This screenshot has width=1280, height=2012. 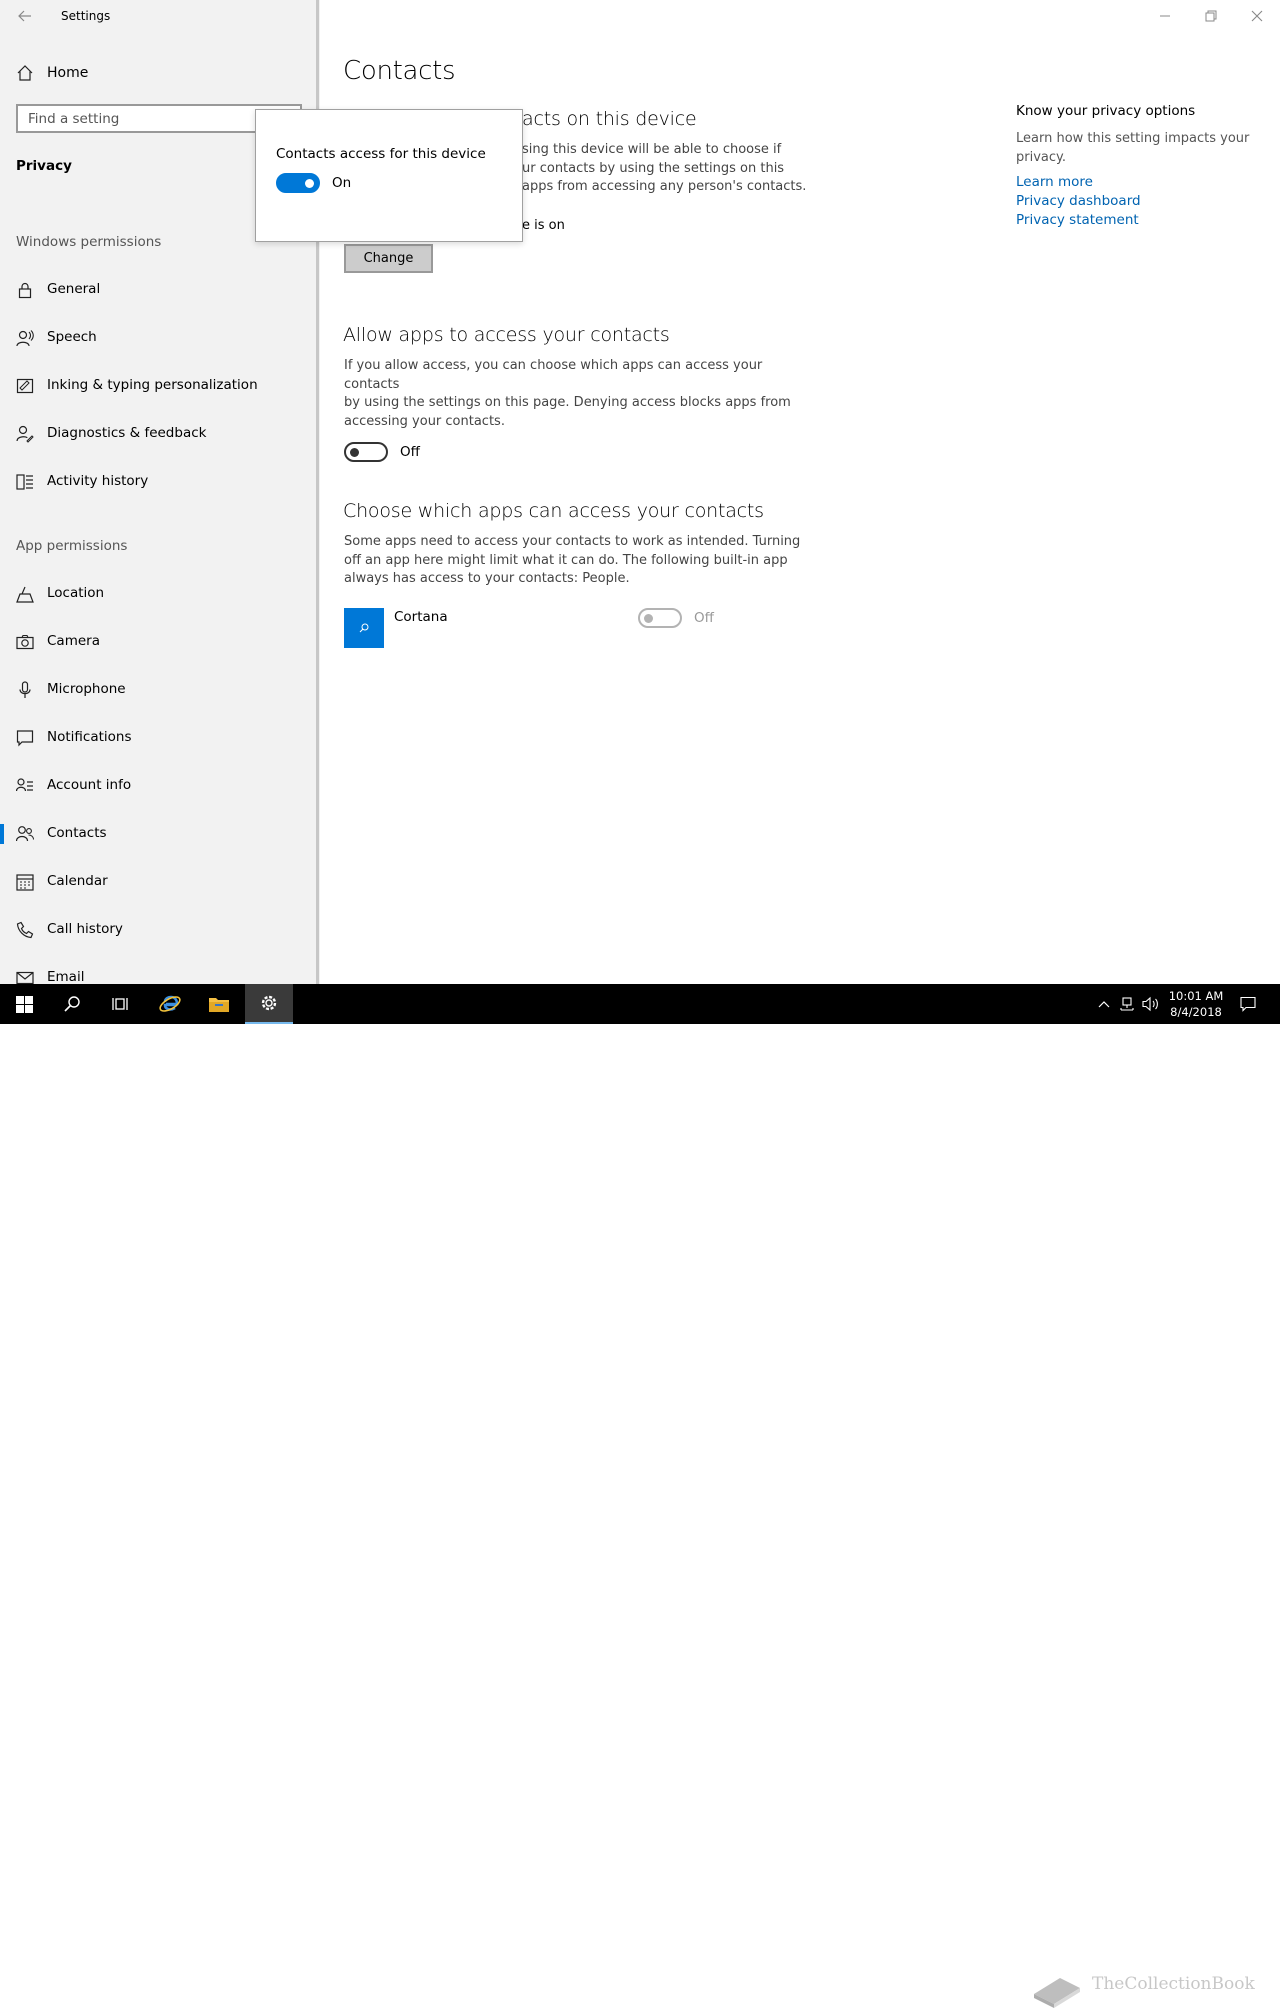 I want to click on sidebar-item-home: Home, so click(x=52, y=73).